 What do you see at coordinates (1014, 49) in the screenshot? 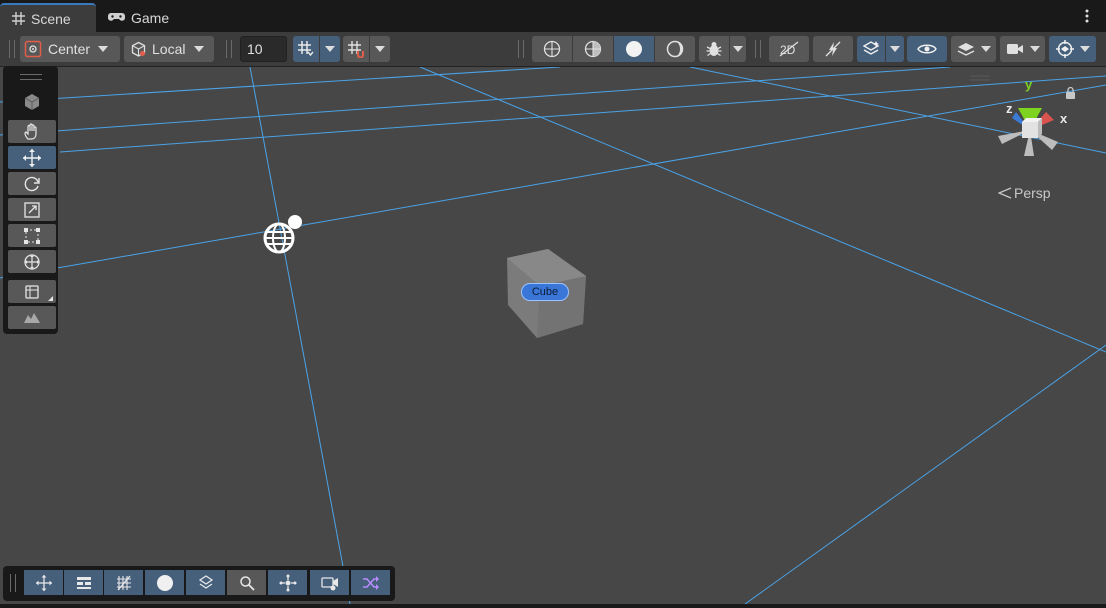
I see `camera-icon` at bounding box center [1014, 49].